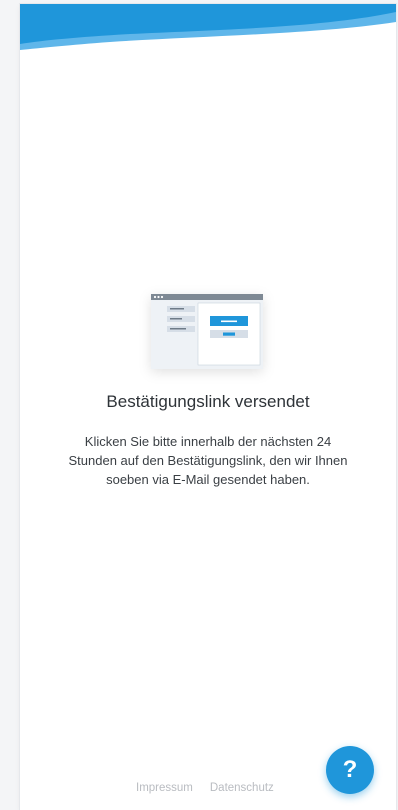  I want to click on header-wave, so click(208, 27).